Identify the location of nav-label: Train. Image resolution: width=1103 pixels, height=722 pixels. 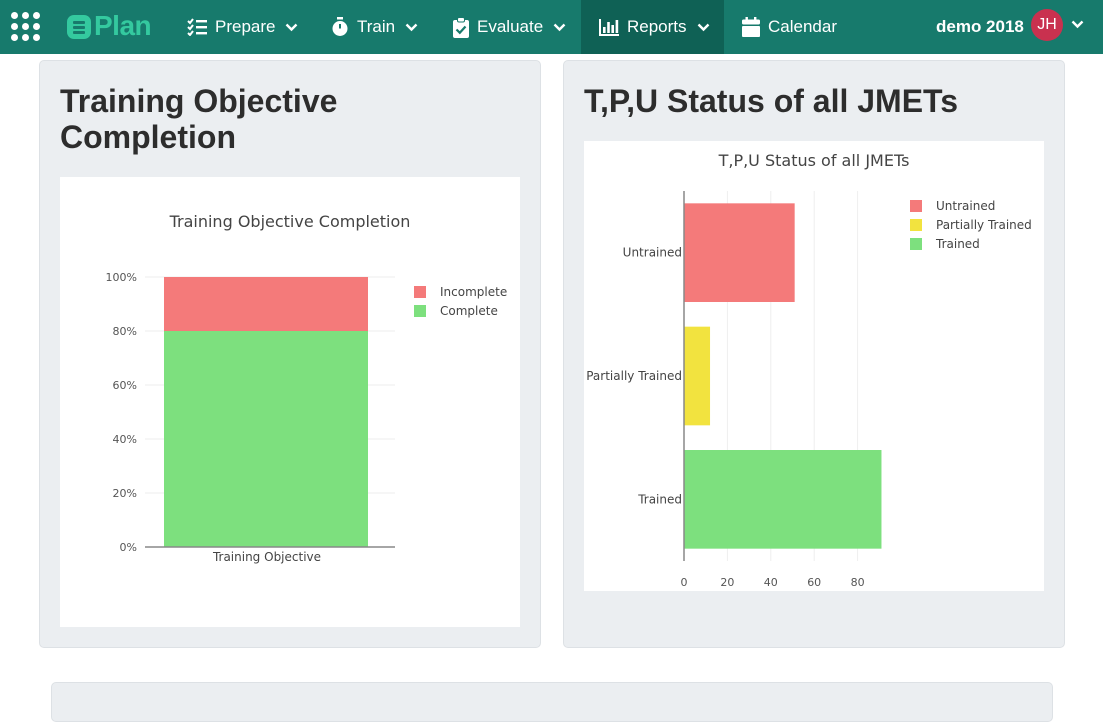
(376, 26).